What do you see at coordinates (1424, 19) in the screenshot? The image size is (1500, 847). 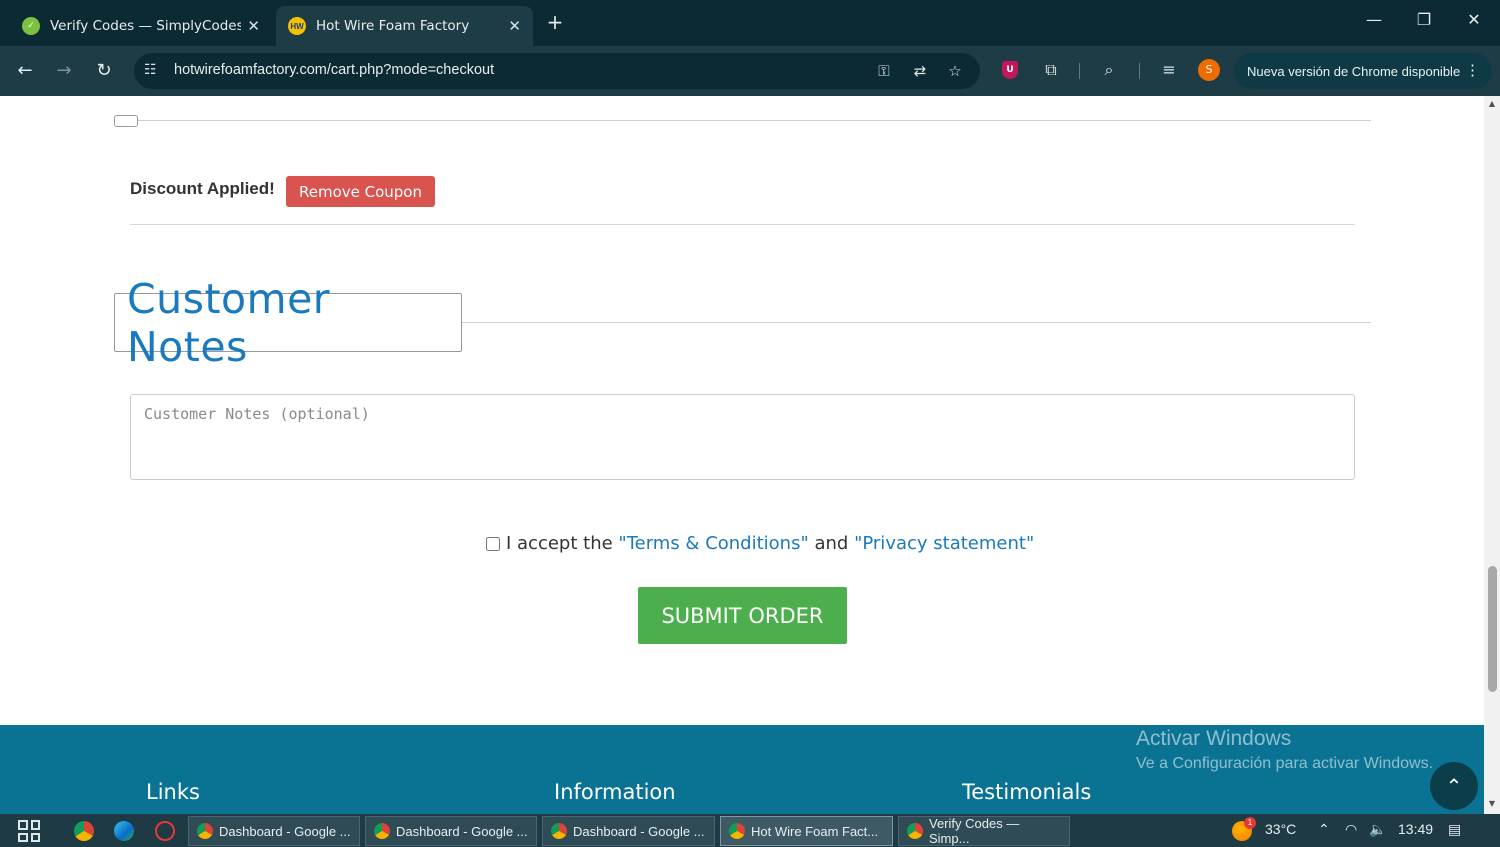 I see `restore-icon: ❐` at bounding box center [1424, 19].